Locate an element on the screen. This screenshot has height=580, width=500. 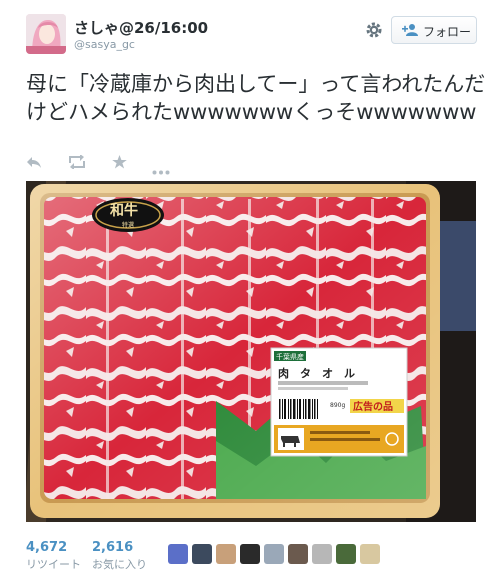
sticker-tag: 千葉県産 is located at coordinates (290, 356).